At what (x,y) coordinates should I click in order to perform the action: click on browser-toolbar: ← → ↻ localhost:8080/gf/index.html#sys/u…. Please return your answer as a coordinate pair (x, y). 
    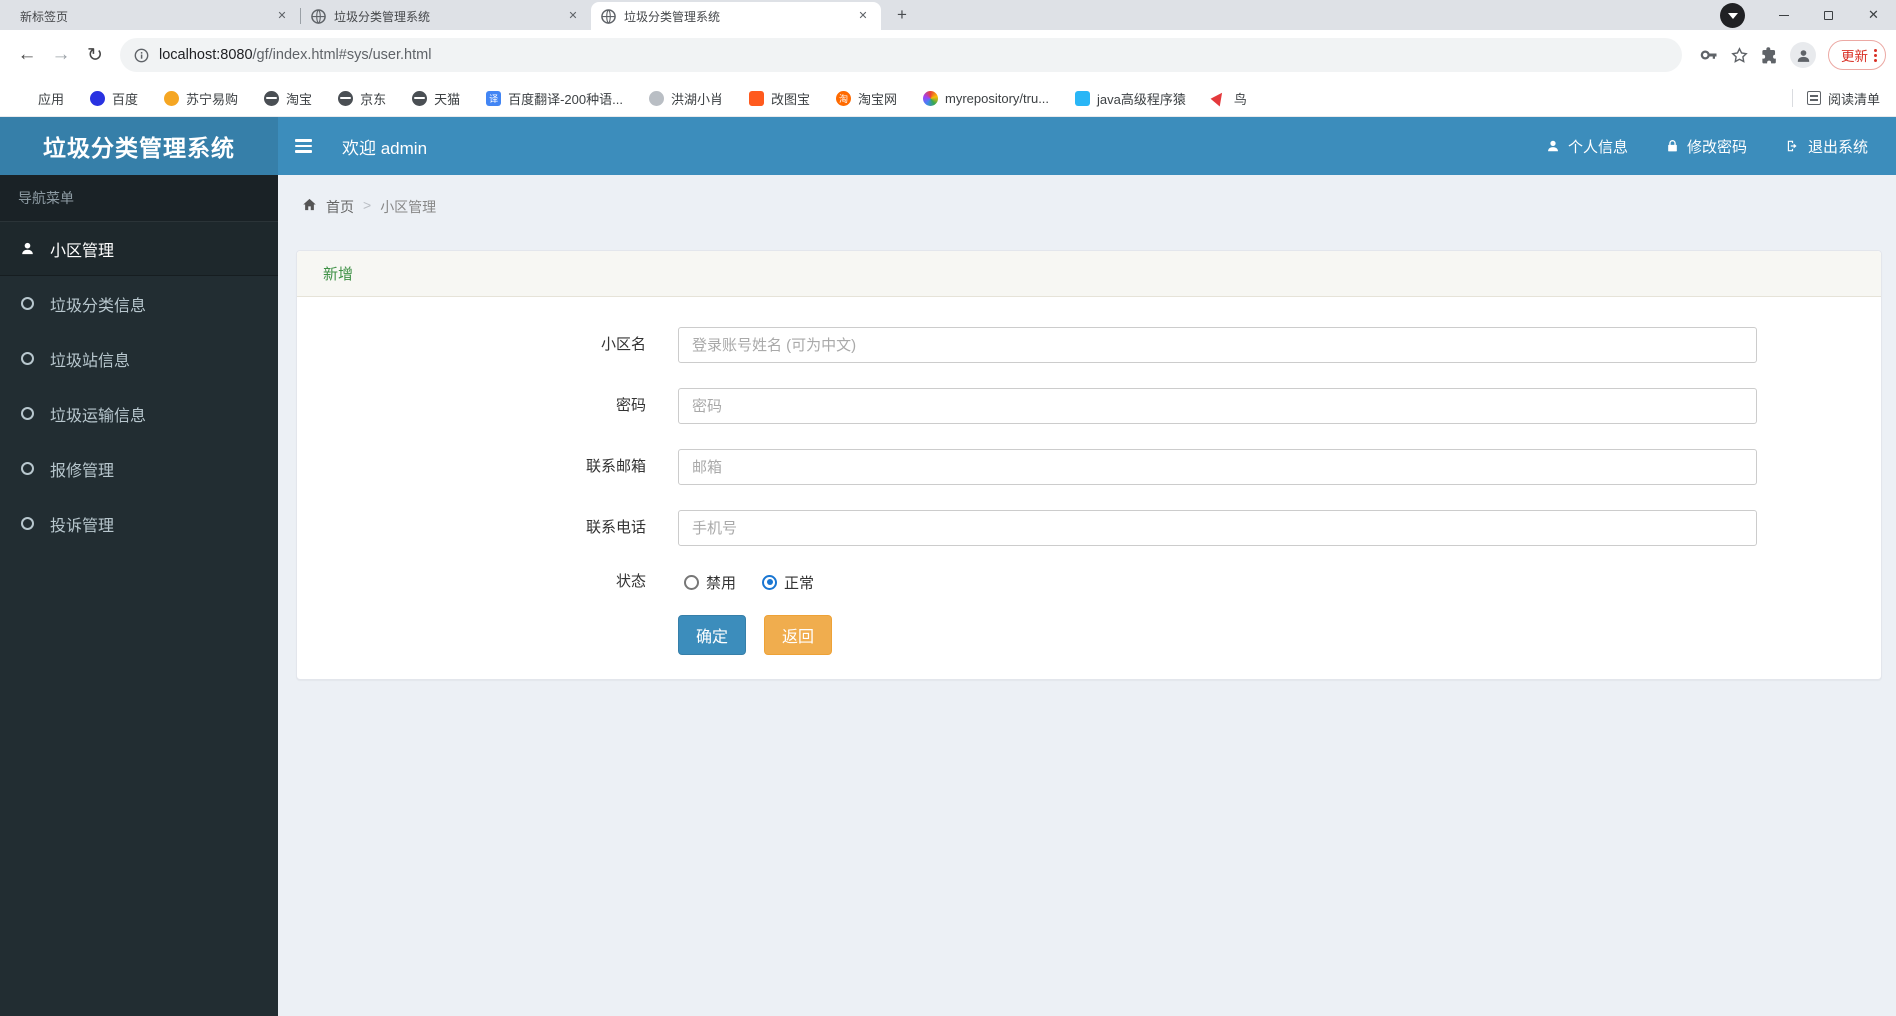
    Looking at the image, I should click on (948, 55).